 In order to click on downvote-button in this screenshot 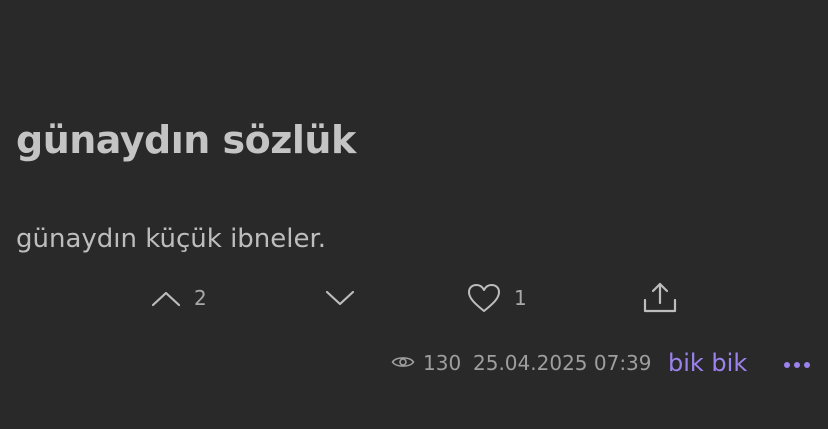, I will do `click(340, 298)`.